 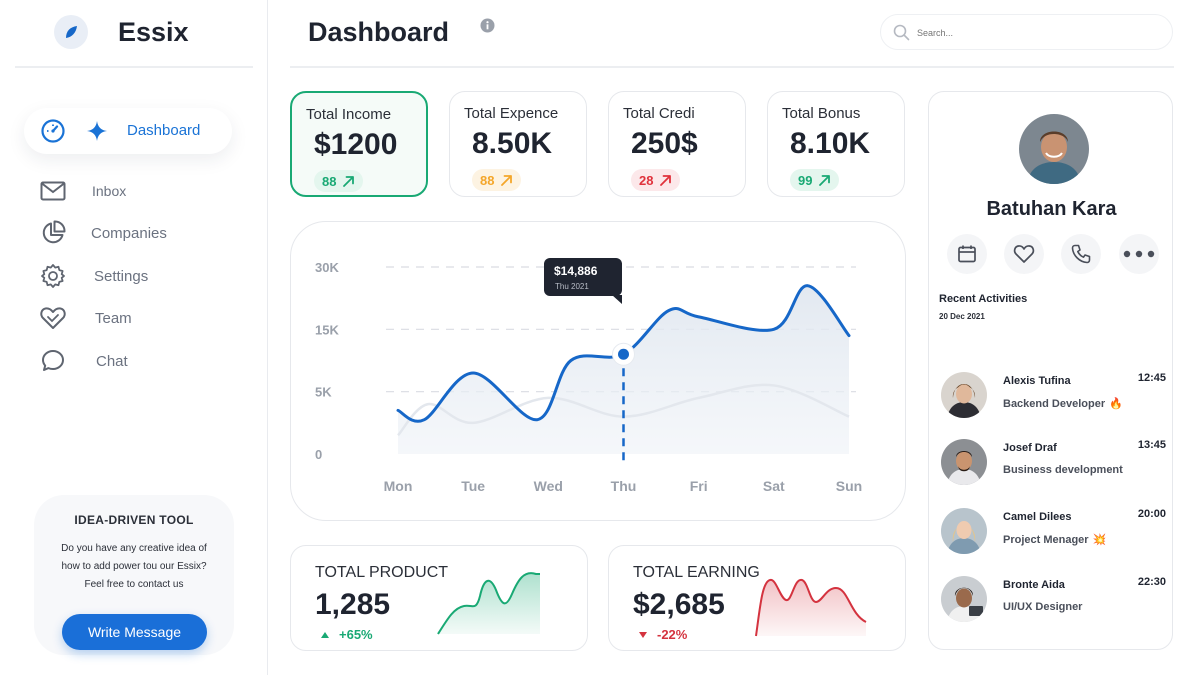 I want to click on more-icon, so click(x=1139, y=254).